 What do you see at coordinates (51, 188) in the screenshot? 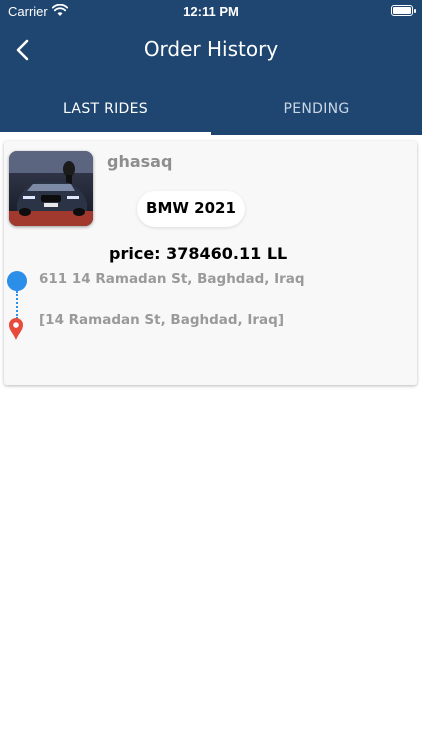
I see `car-photo` at bounding box center [51, 188].